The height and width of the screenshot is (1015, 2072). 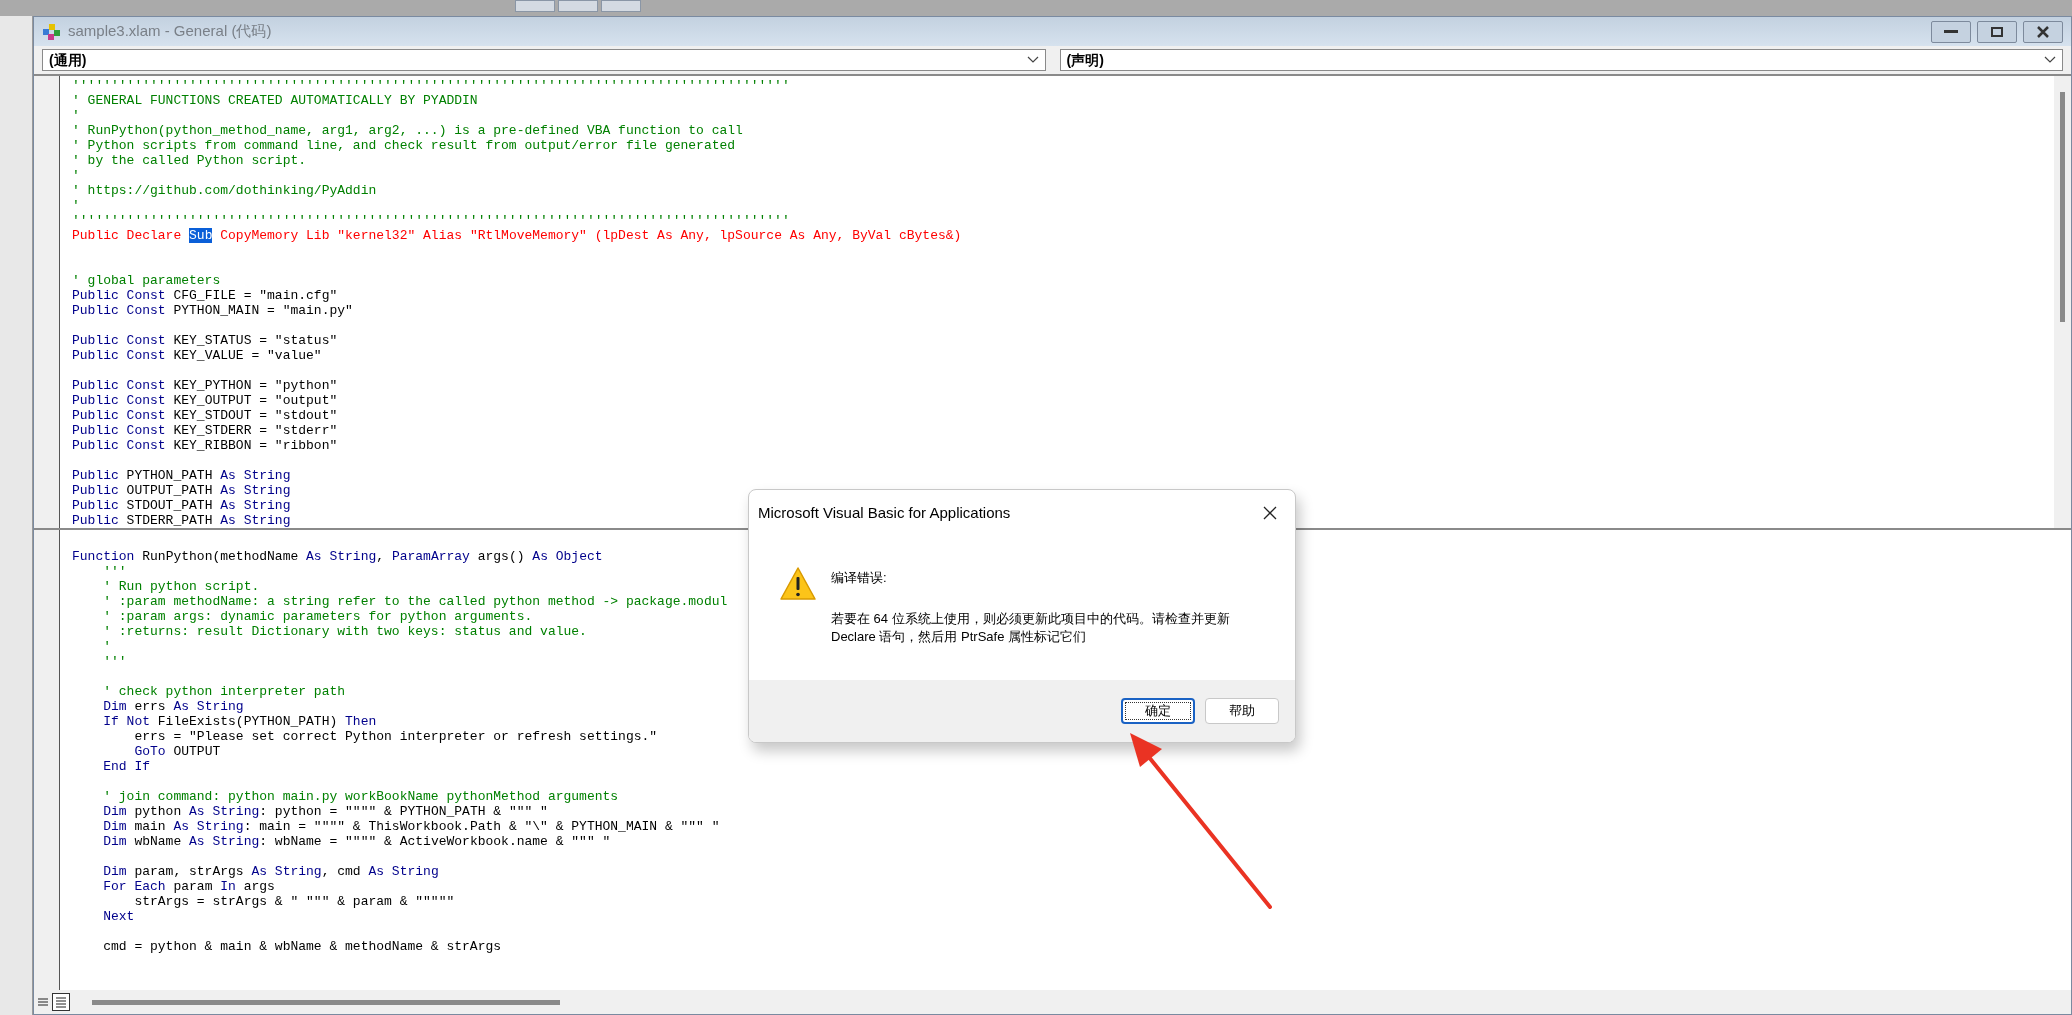 What do you see at coordinates (517, 235) in the screenshot?
I see `code-line: Public Declare Sub CopyMemory Lib "kernel32" Alias "RtlMoveMemory" (lpDest As Any, lpSource As Any, ByVal cBytes&)` at bounding box center [517, 235].